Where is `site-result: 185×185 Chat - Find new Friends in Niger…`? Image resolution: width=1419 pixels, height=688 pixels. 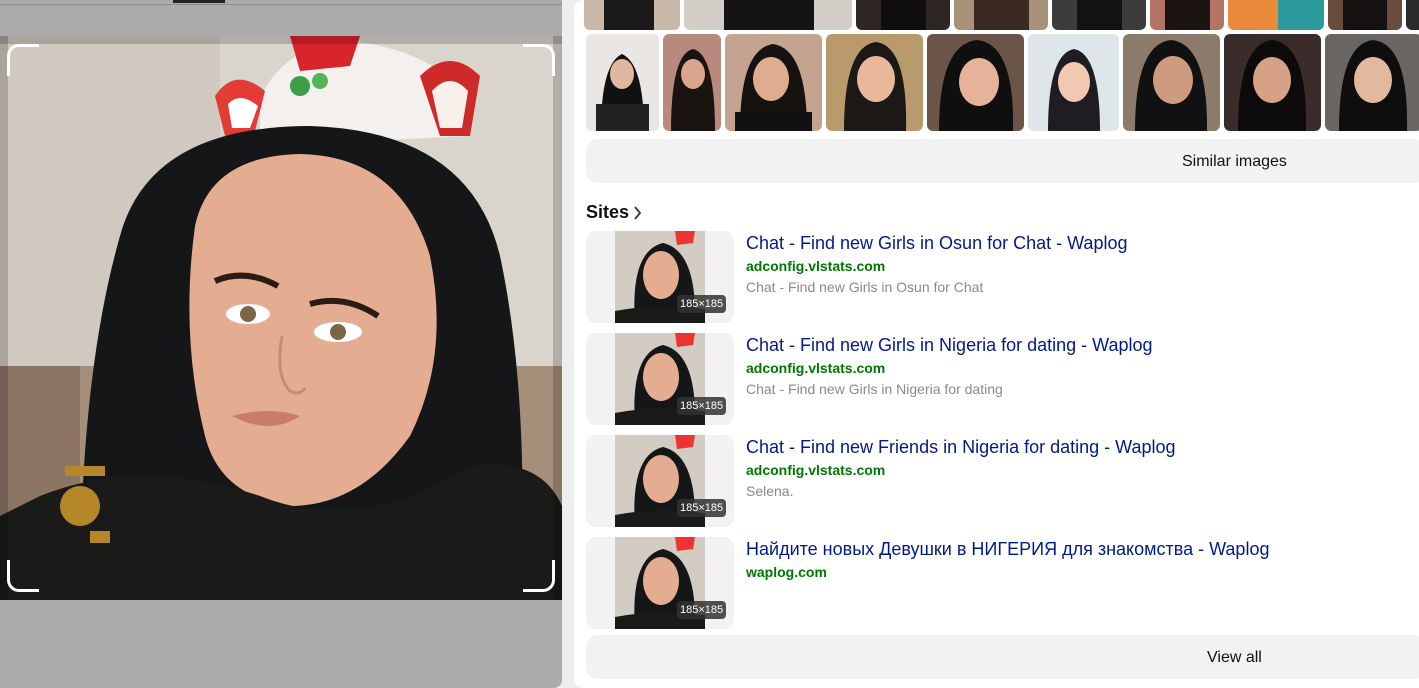 site-result: 185×185 Chat - Find new Friends in Niger… is located at coordinates (1001, 481).